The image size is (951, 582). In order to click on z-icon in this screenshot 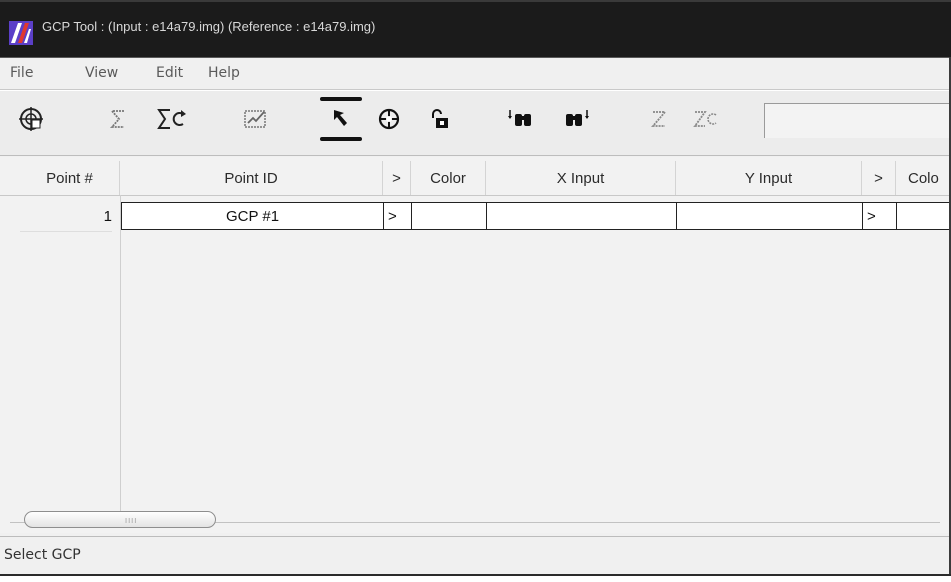, I will do `click(659, 119)`.